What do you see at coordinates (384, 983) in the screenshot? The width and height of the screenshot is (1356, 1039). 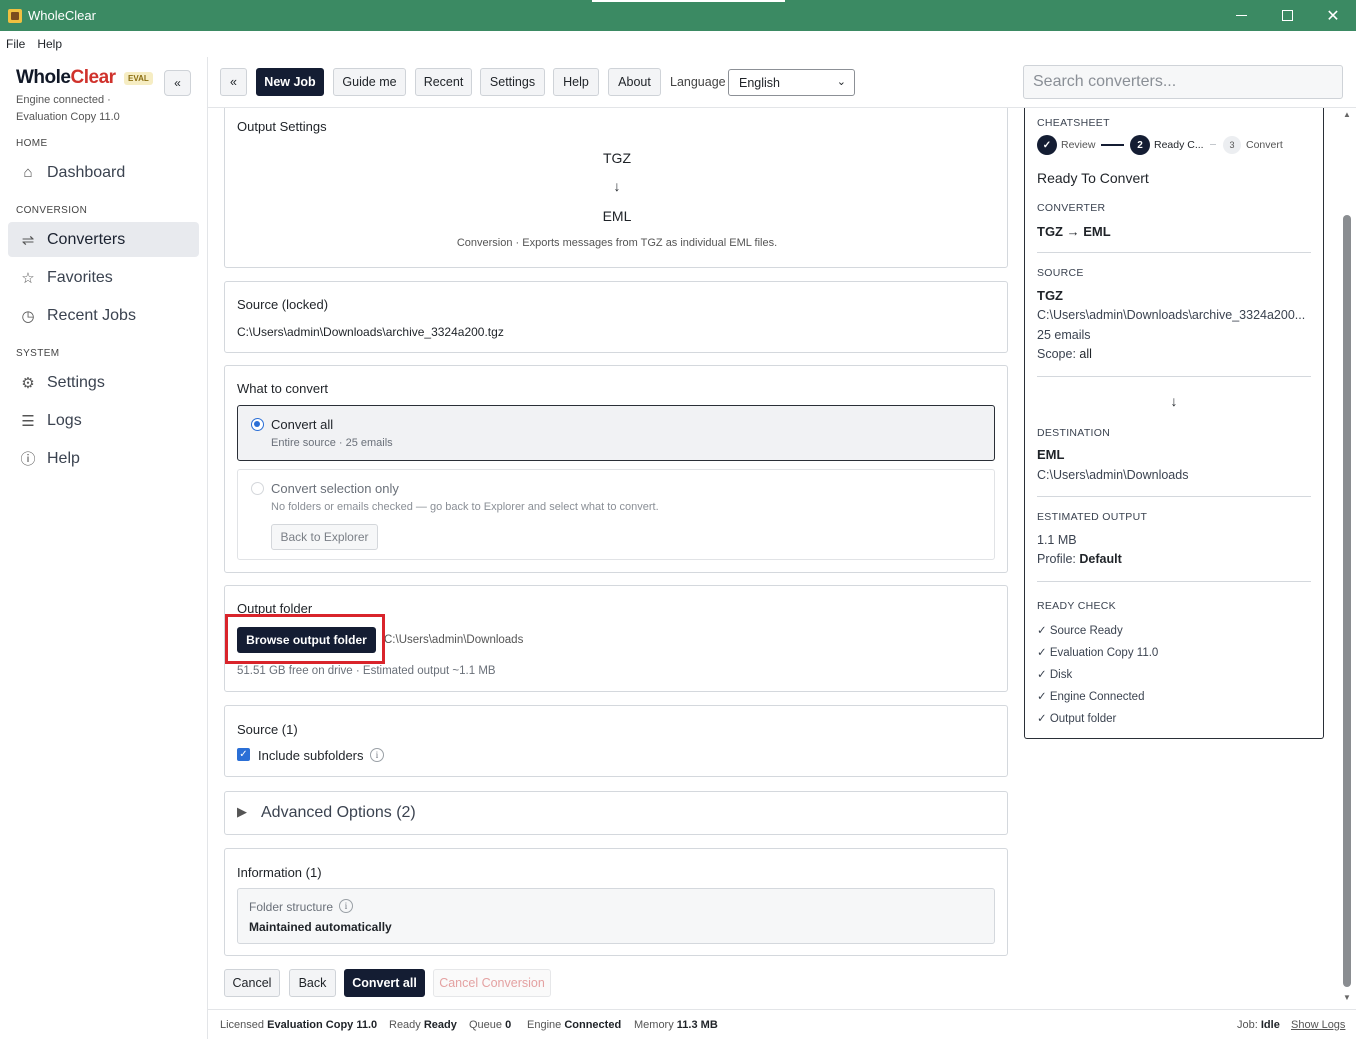 I see `convert-all-button: Convert all` at bounding box center [384, 983].